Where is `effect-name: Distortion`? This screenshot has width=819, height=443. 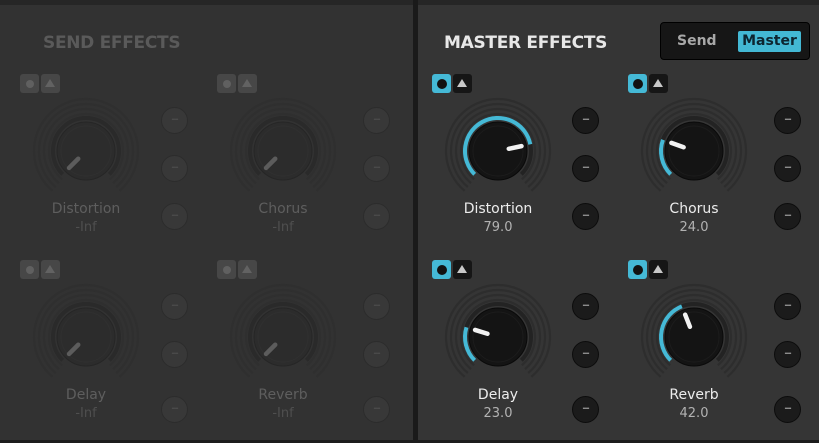 effect-name: Distortion is located at coordinates (498, 209).